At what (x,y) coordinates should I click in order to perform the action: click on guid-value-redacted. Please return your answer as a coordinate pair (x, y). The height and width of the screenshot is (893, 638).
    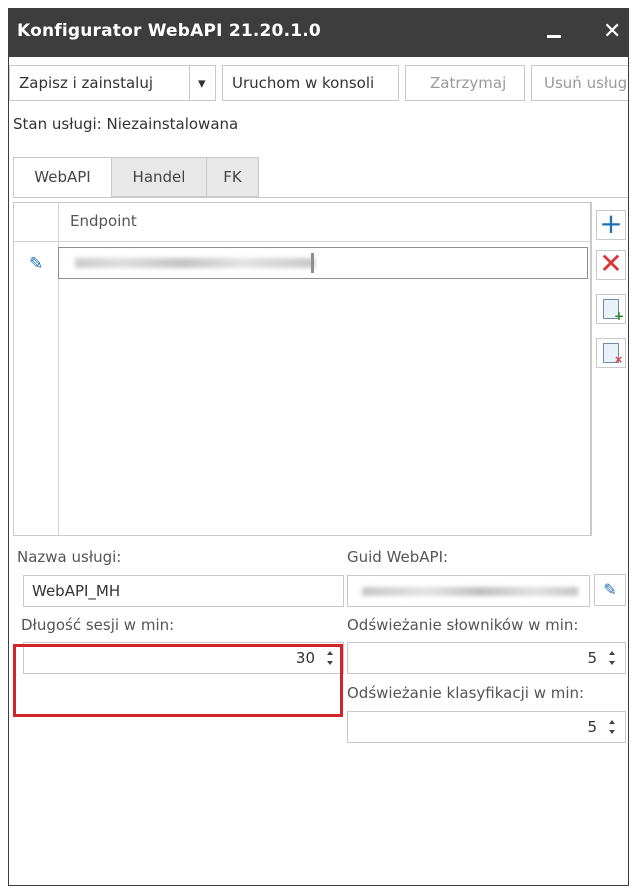
    Looking at the image, I should click on (470, 591).